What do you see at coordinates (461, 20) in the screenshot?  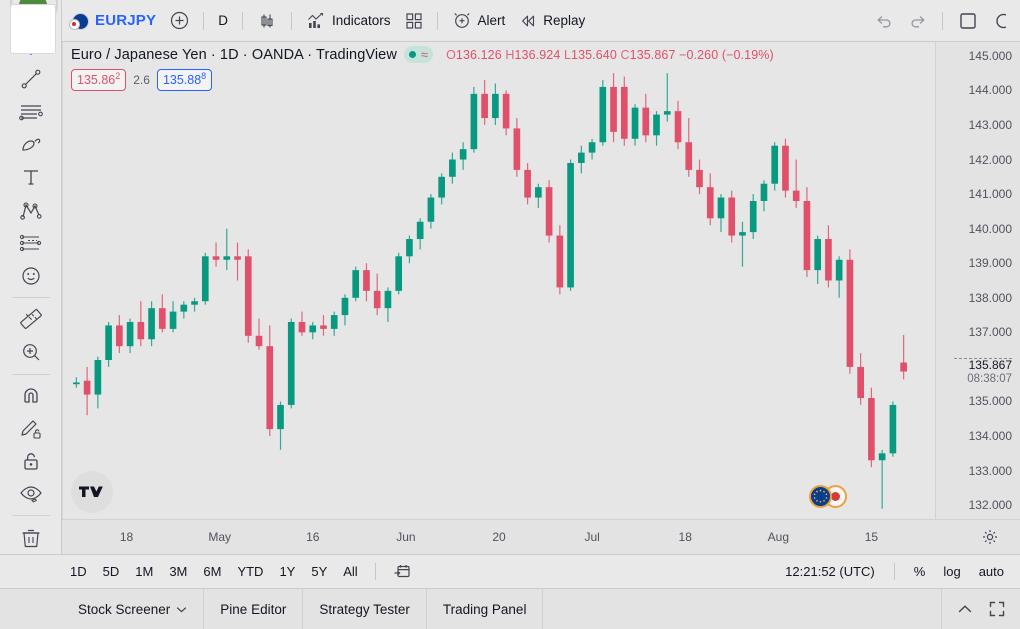 I see `alarm-clock-icon` at bounding box center [461, 20].